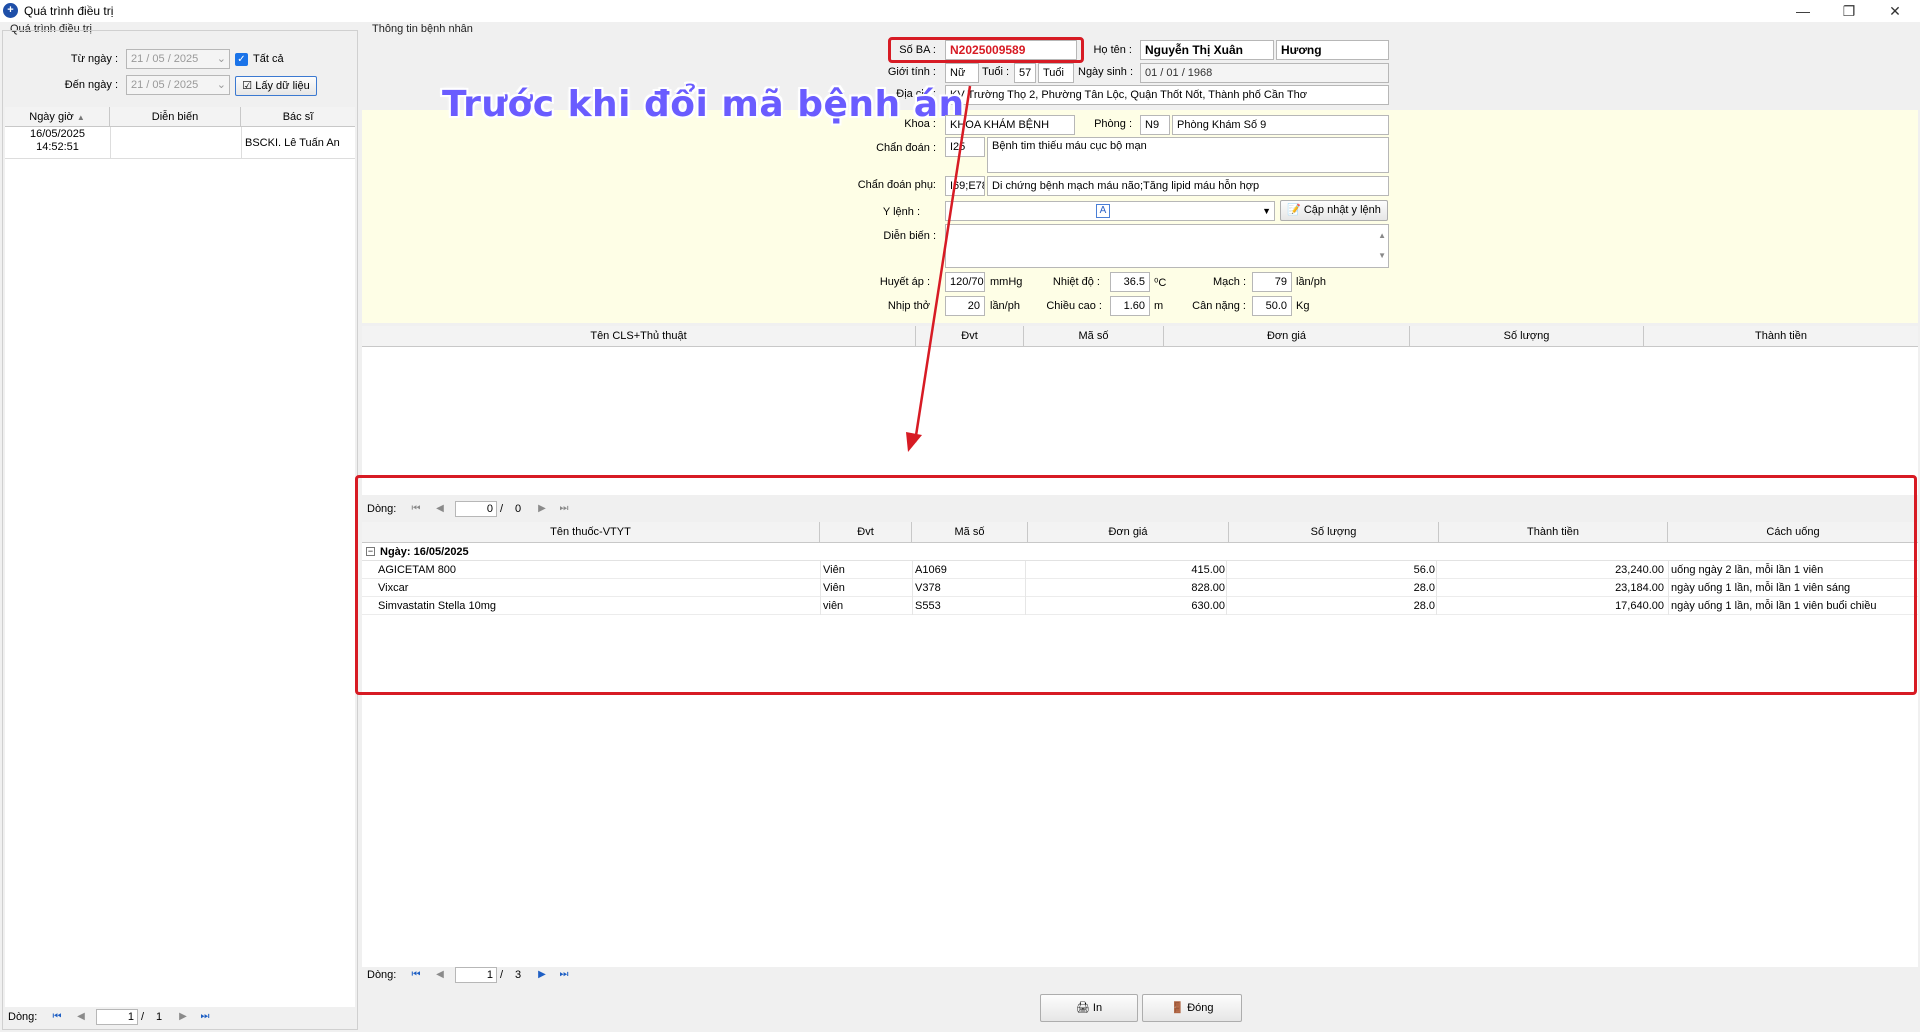  I want to click on close-label: Đóng, so click(1200, 1008).